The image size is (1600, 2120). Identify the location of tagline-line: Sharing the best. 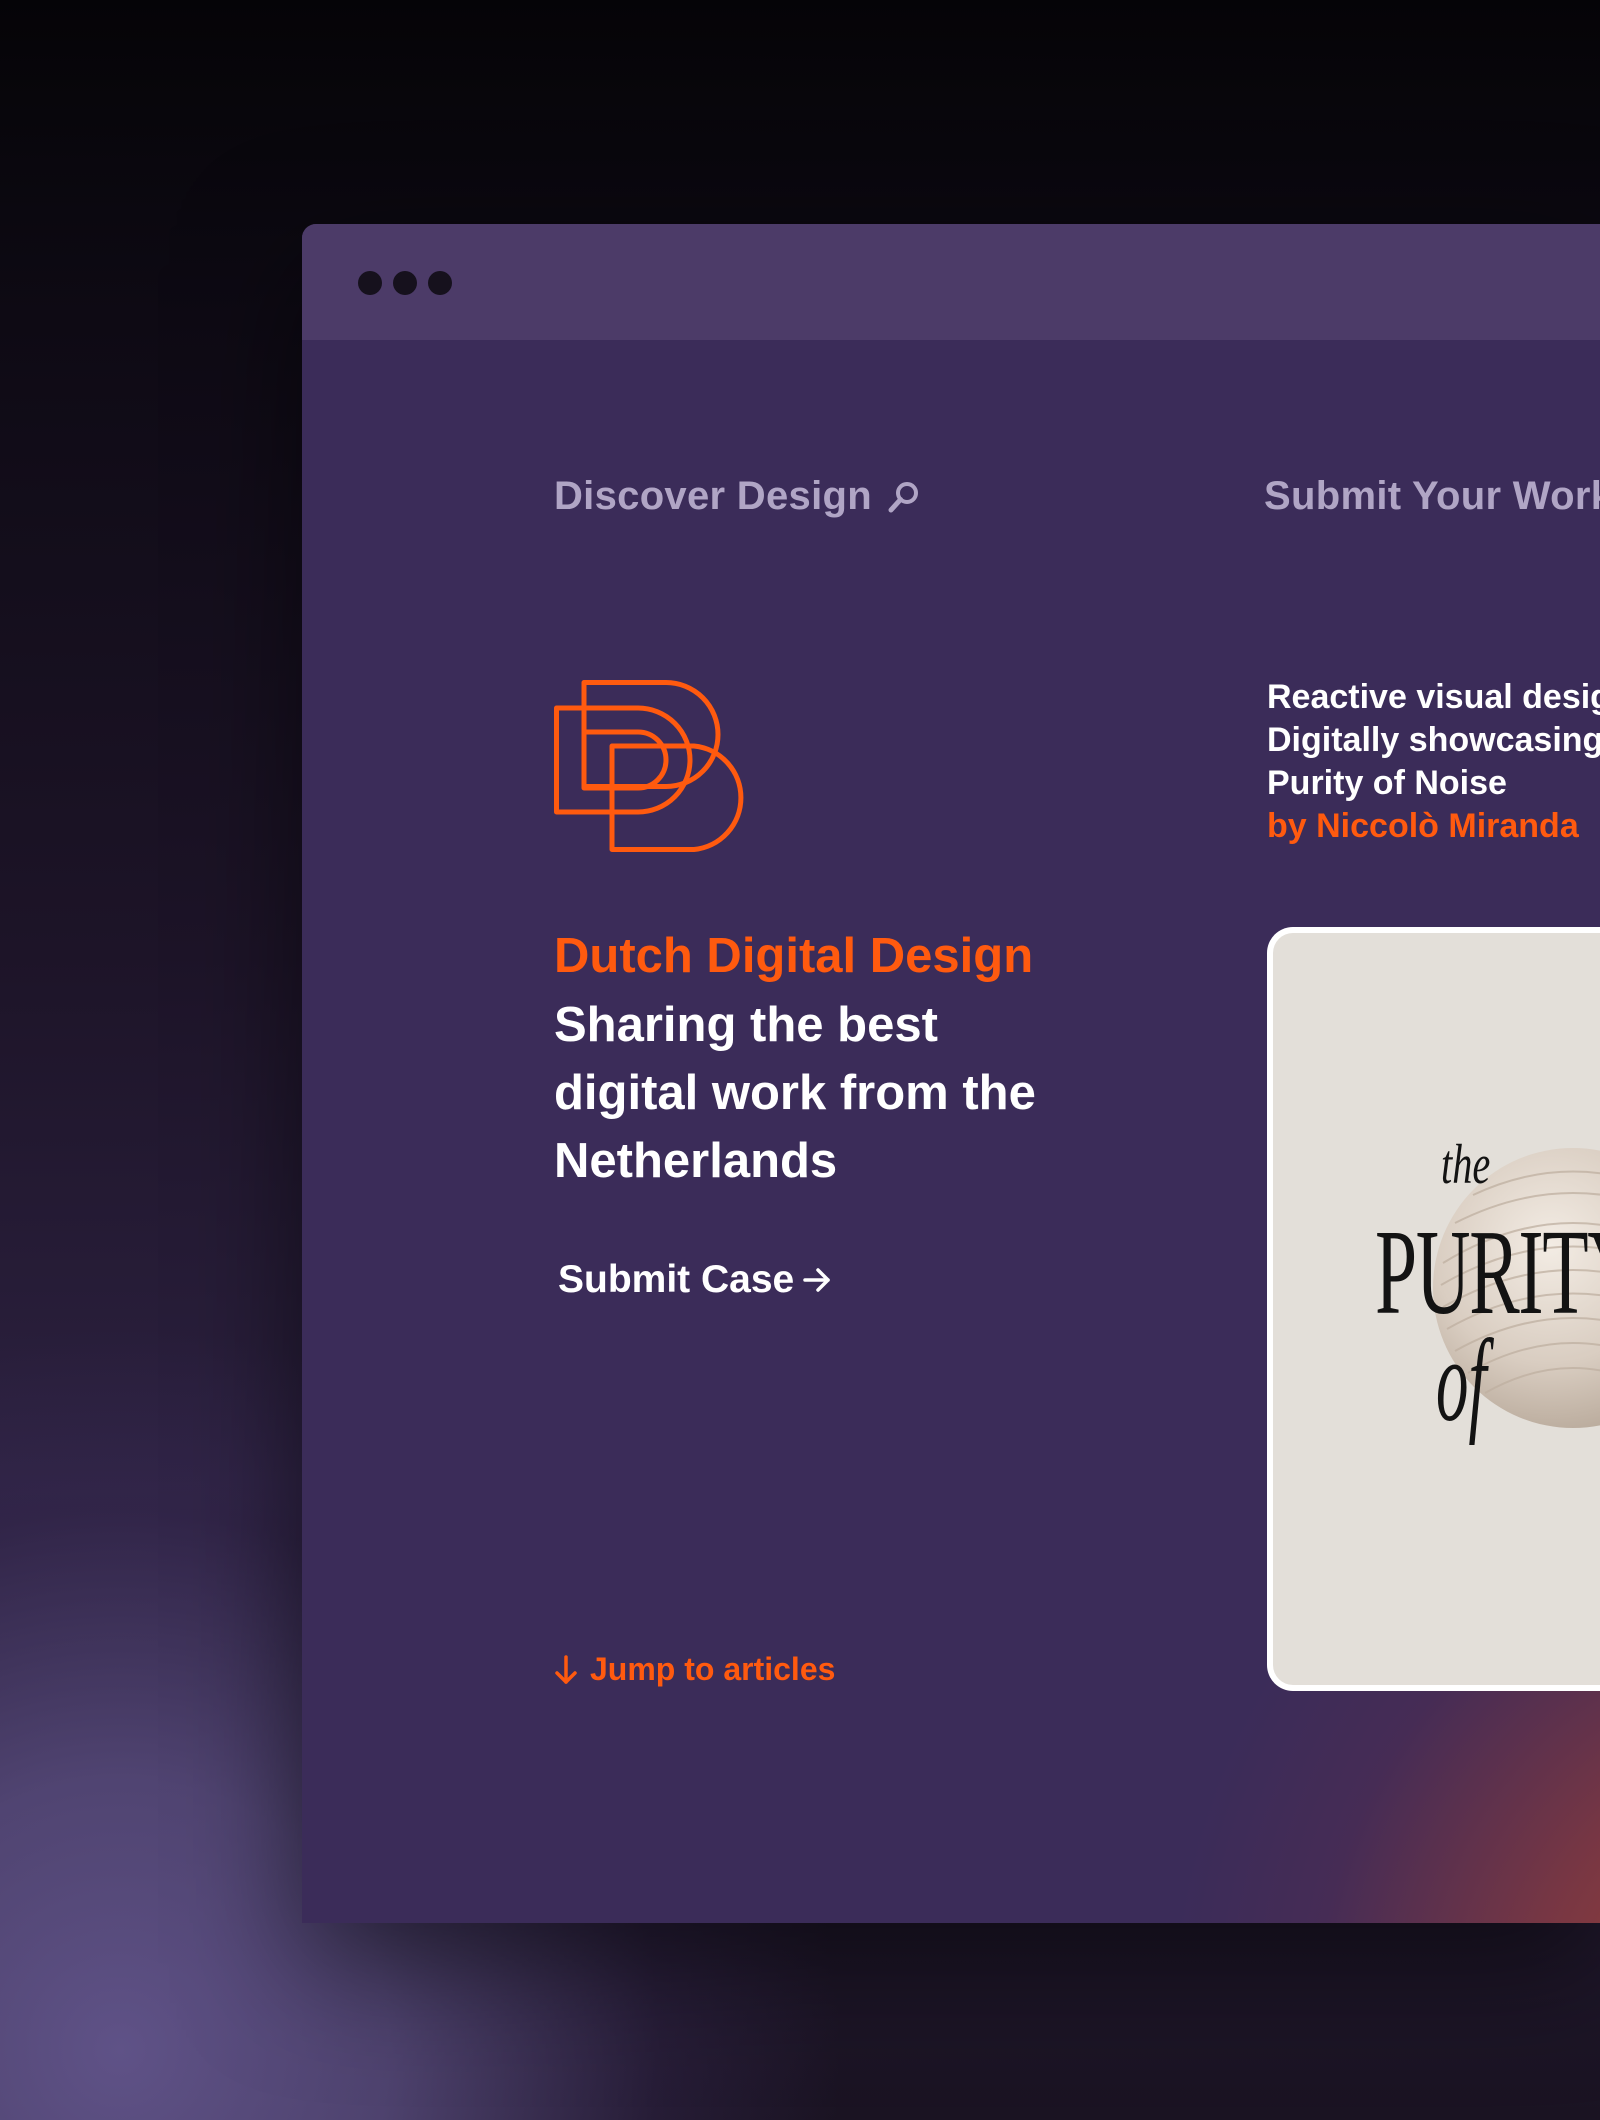
(746, 1025).